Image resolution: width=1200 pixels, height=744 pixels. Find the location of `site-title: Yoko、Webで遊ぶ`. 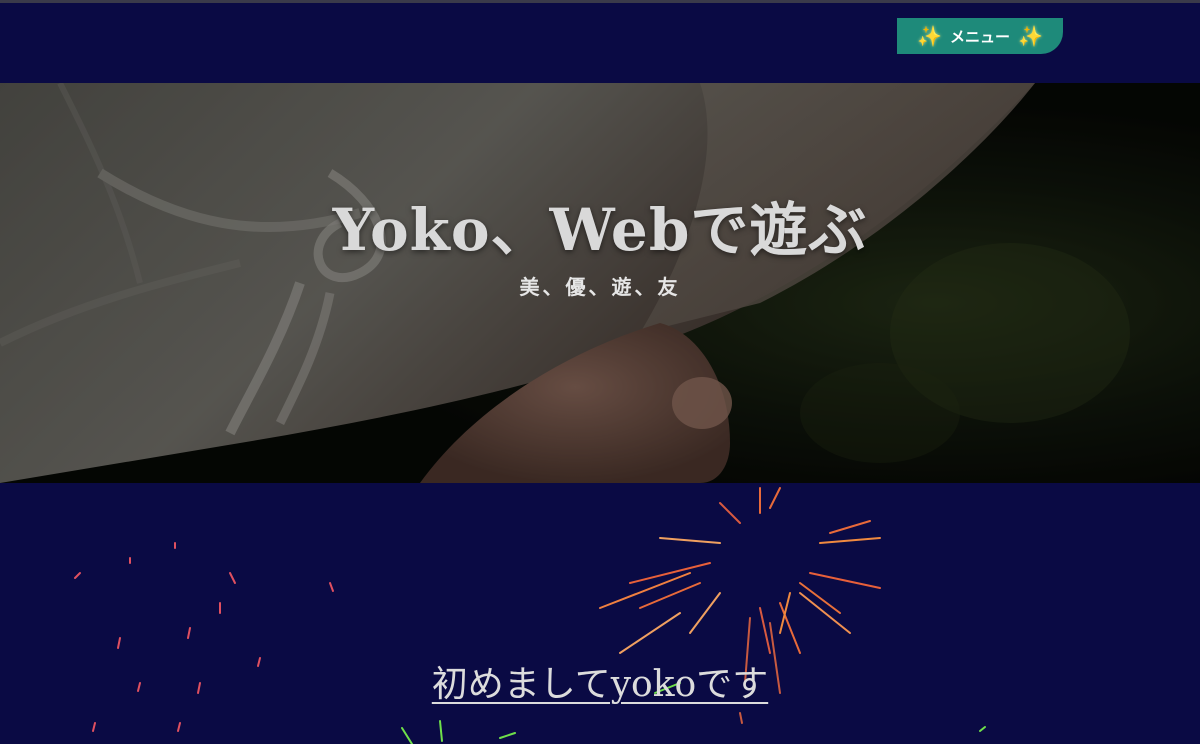

site-title: Yoko、Webで遊ぶ is located at coordinates (600, 225).